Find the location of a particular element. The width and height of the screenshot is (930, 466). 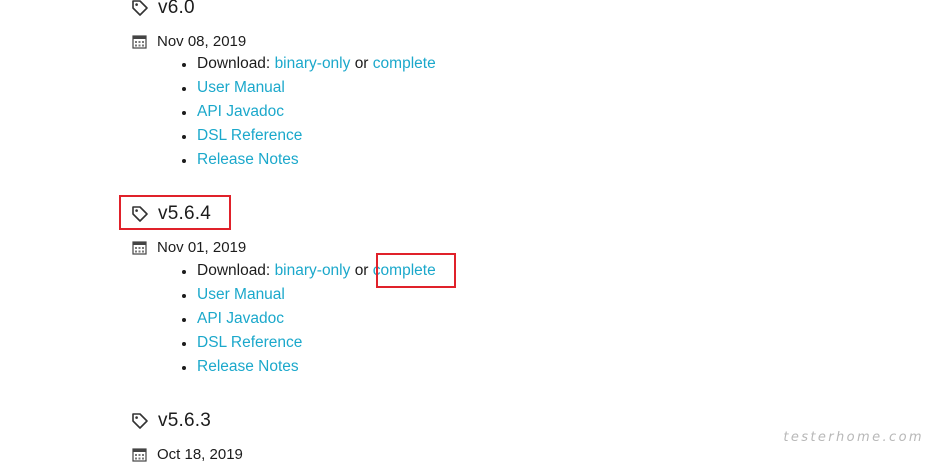

release-date: Oct 18, 2019 is located at coordinates (187, 454).